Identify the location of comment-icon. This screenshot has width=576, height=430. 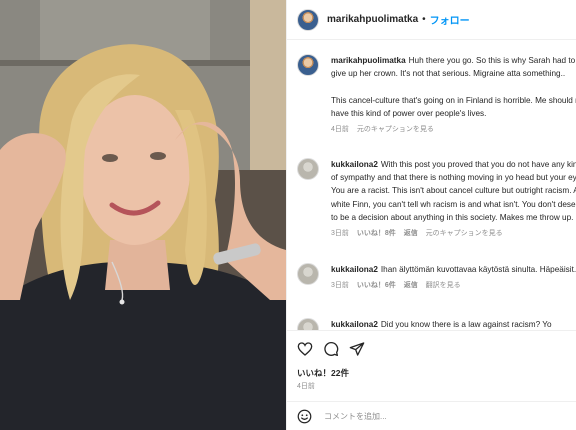
(331, 349).